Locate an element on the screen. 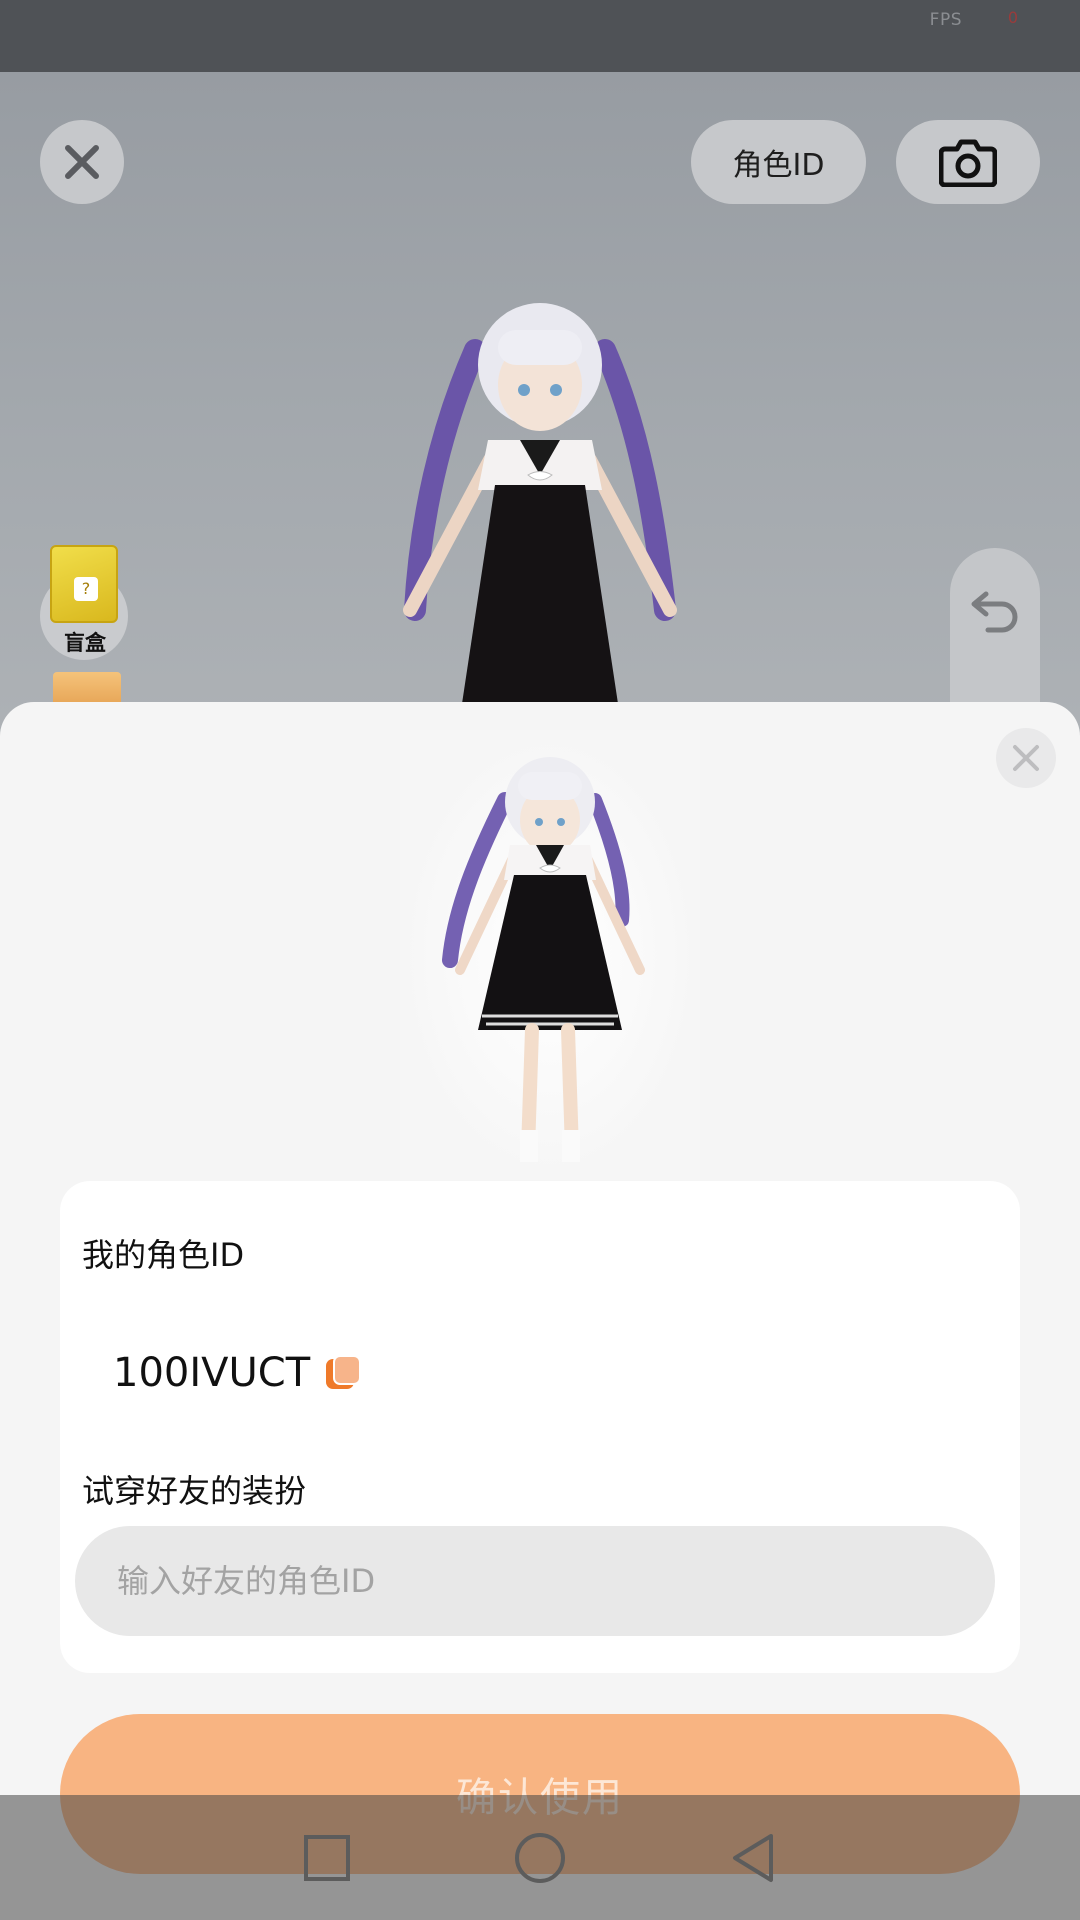 The image size is (1080, 1920). sheet-close-button is located at coordinates (1026, 758).